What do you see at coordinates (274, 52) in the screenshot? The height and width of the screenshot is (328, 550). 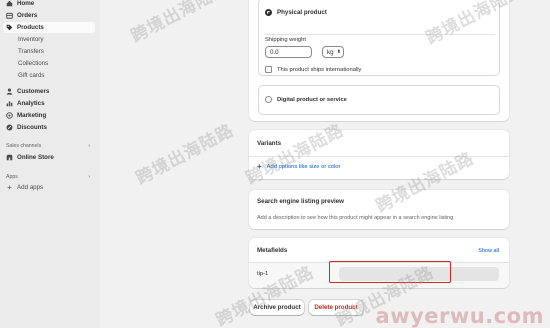 I see `shipping-weight-value: 0.0` at bounding box center [274, 52].